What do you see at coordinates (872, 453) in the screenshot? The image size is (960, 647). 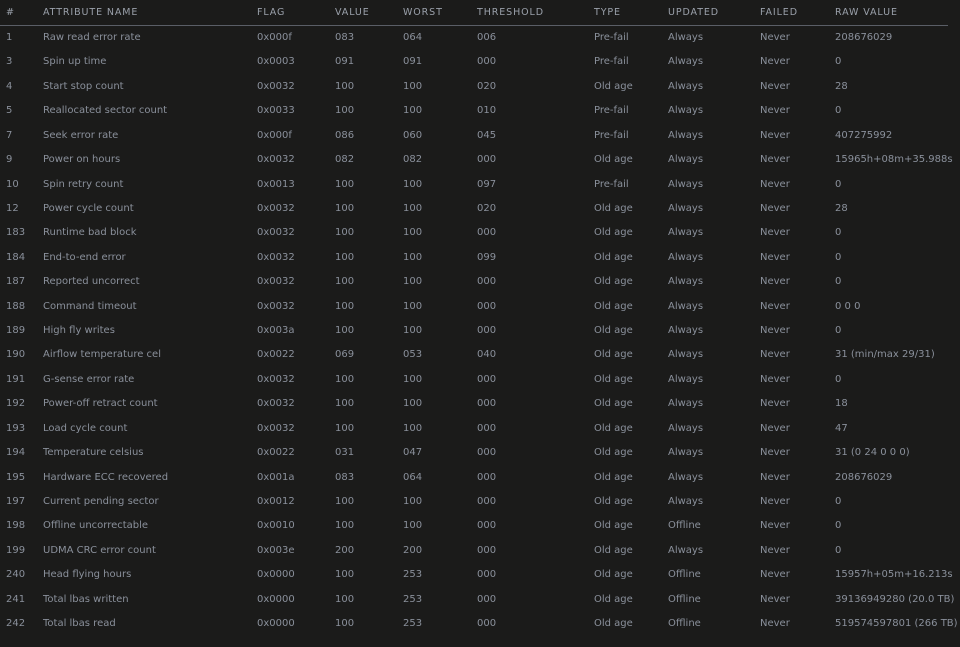 I see `cell-raw-value: 31 (0 24 0 0 0)` at bounding box center [872, 453].